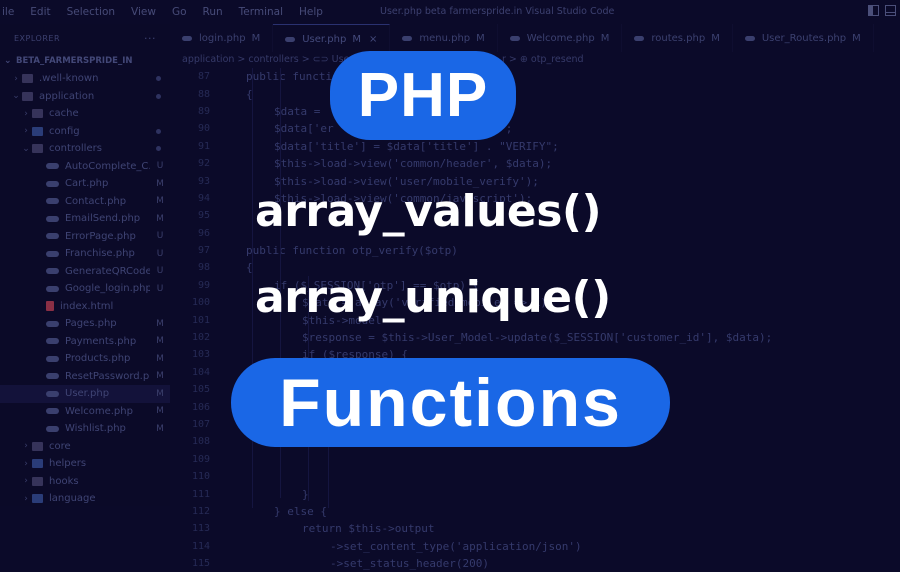 This screenshot has height=572, width=900. I want to click on tab-label: routes.php, so click(678, 38).